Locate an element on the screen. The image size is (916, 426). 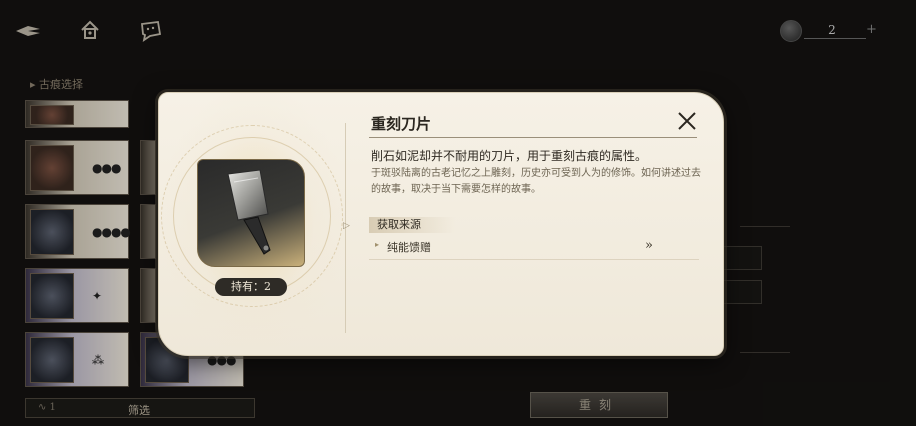
item-card is located at coordinates (251, 213).